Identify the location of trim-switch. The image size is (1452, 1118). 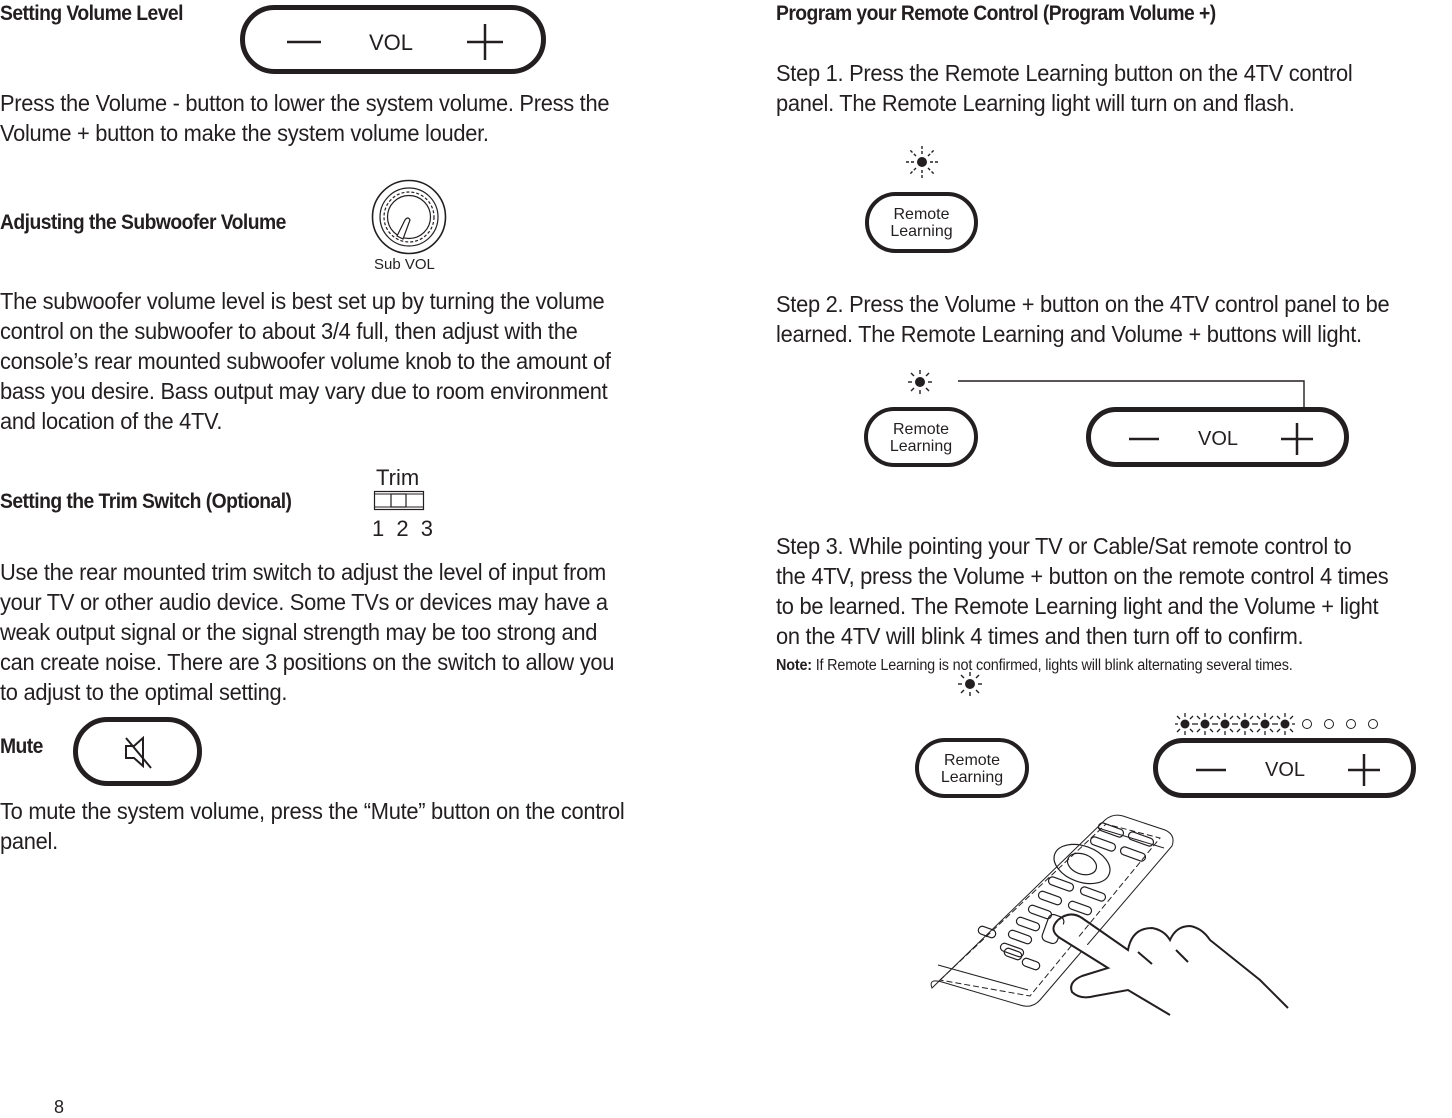
(399, 500).